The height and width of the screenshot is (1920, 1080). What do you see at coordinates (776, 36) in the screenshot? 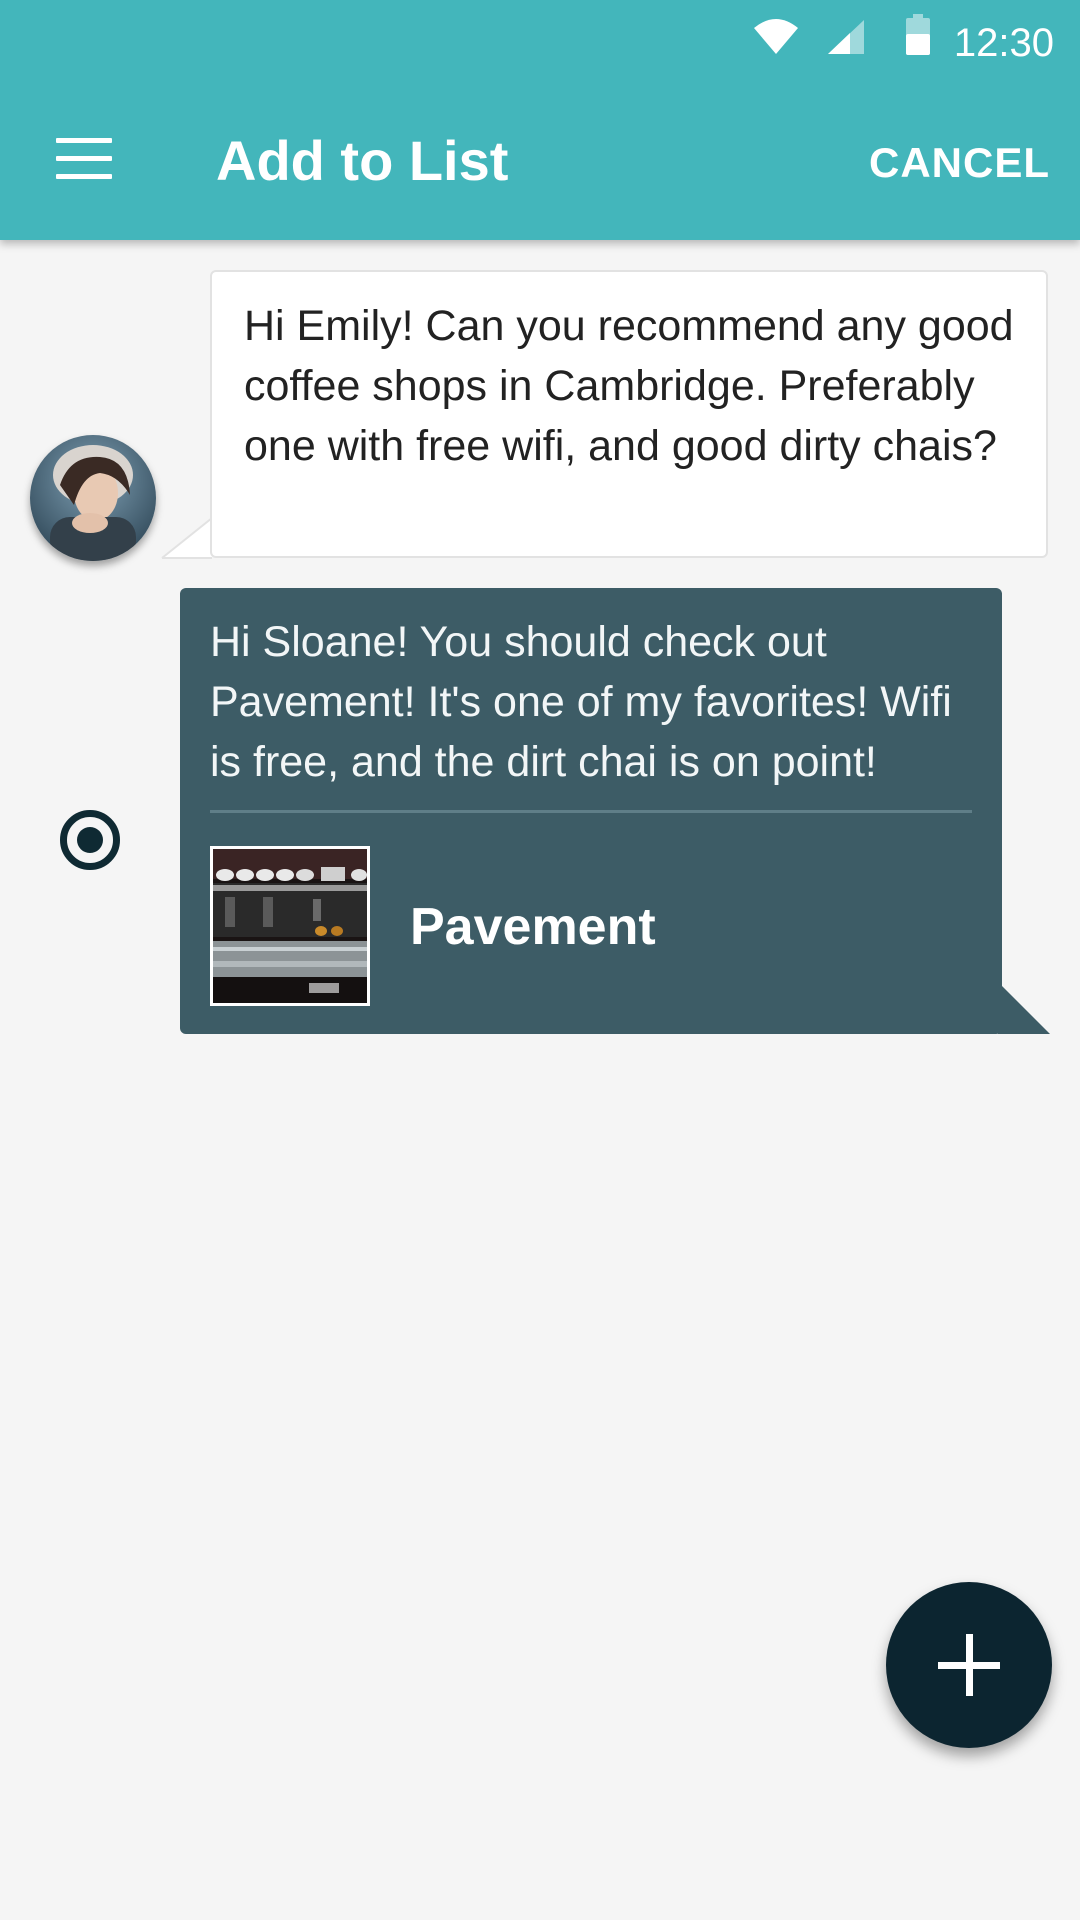
I see `wifi-icon` at bounding box center [776, 36].